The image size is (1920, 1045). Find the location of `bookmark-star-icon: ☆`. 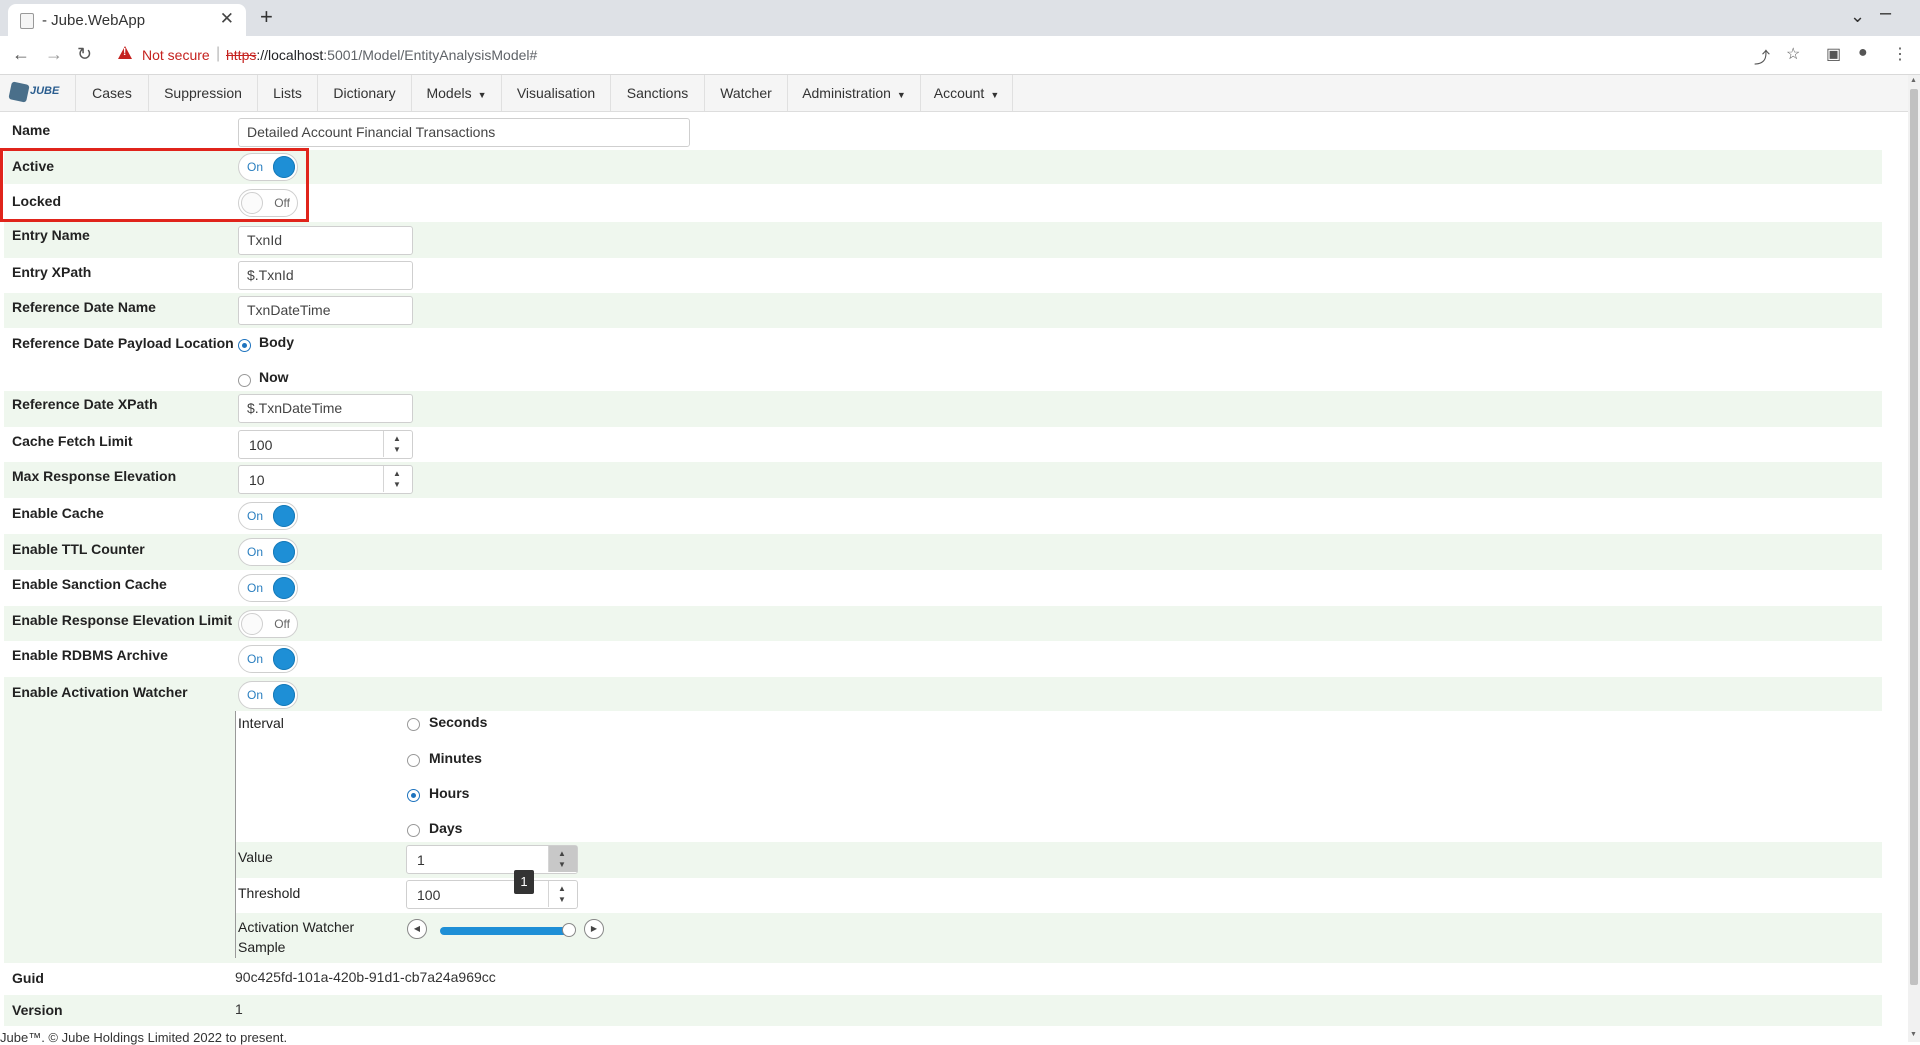

bookmark-star-icon: ☆ is located at coordinates (1793, 54).